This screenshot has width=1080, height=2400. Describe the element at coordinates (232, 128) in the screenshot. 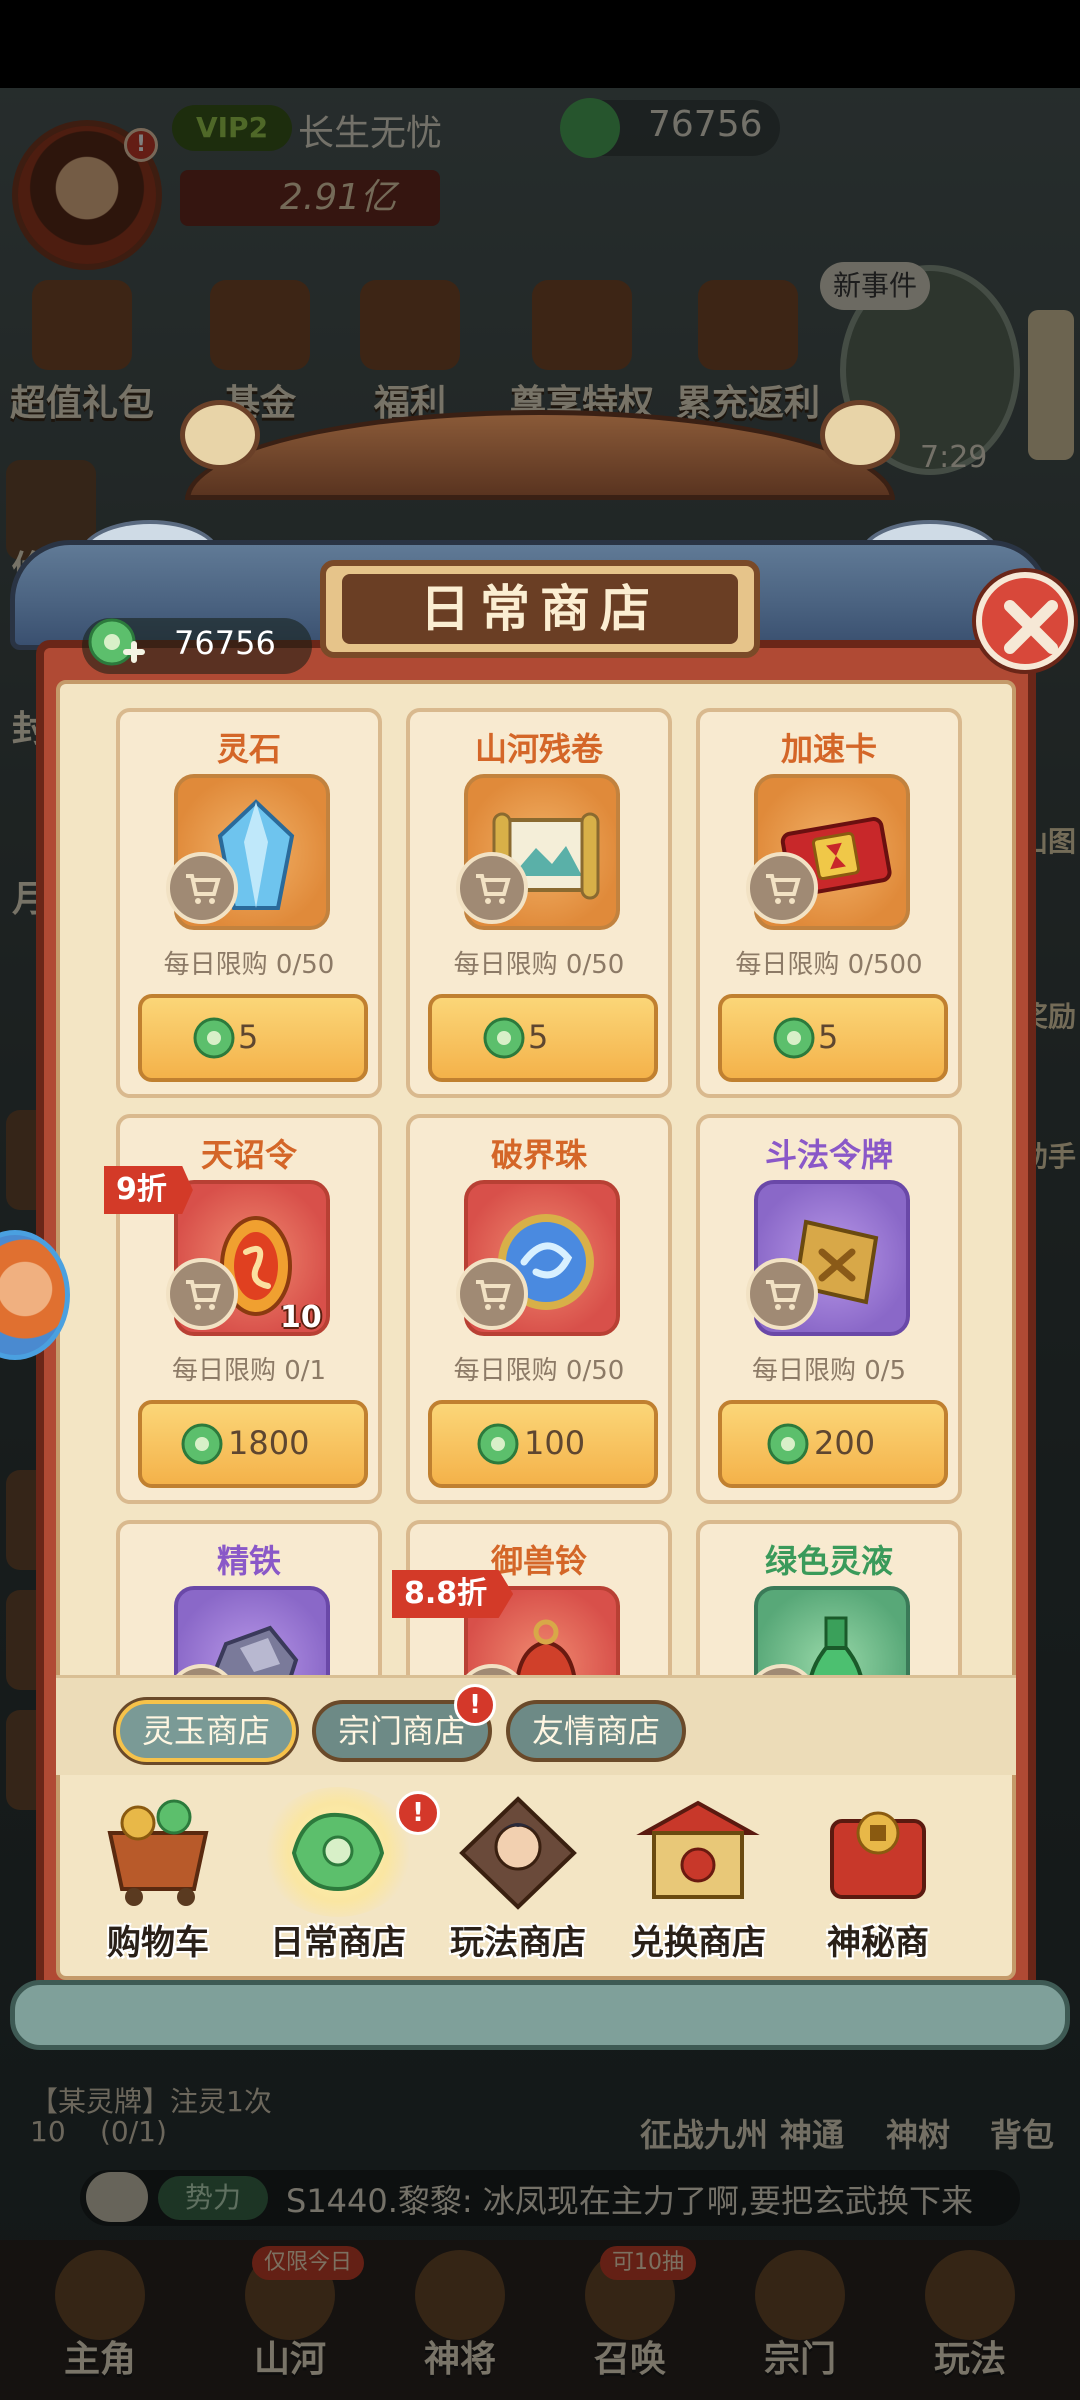

I see `vip-badge: VIP2` at that location.